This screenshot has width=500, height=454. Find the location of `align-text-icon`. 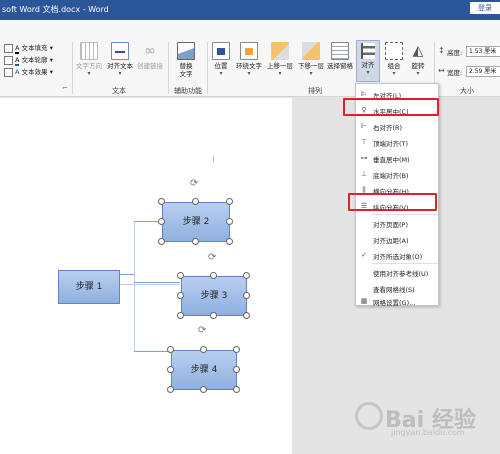

align-text-icon is located at coordinates (120, 51).